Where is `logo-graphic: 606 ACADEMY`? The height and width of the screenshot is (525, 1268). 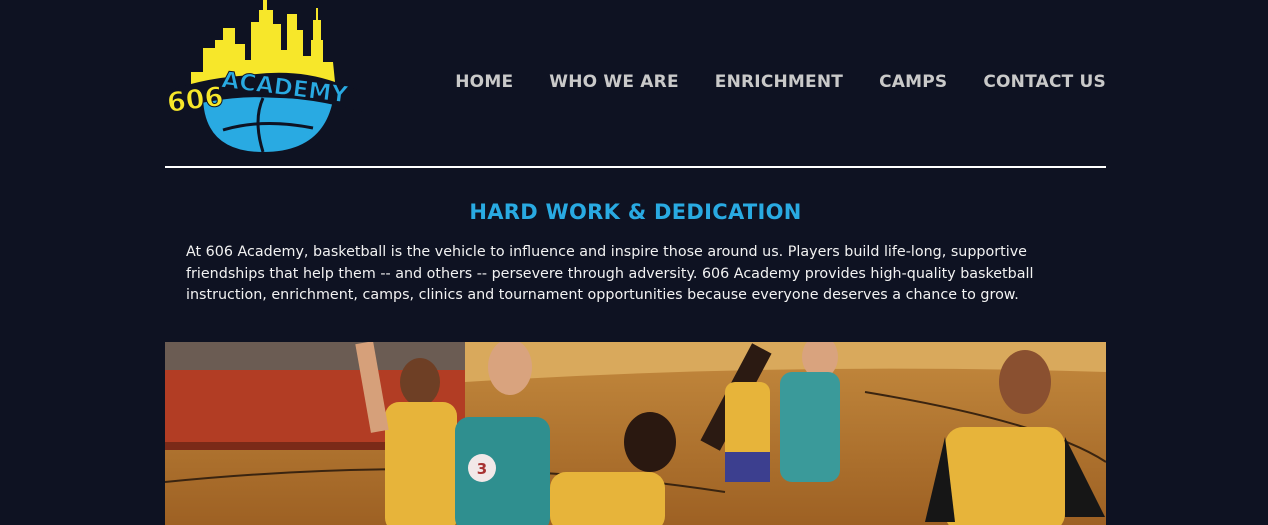
logo-graphic: 606 ACADEMY is located at coordinates (265, 76).